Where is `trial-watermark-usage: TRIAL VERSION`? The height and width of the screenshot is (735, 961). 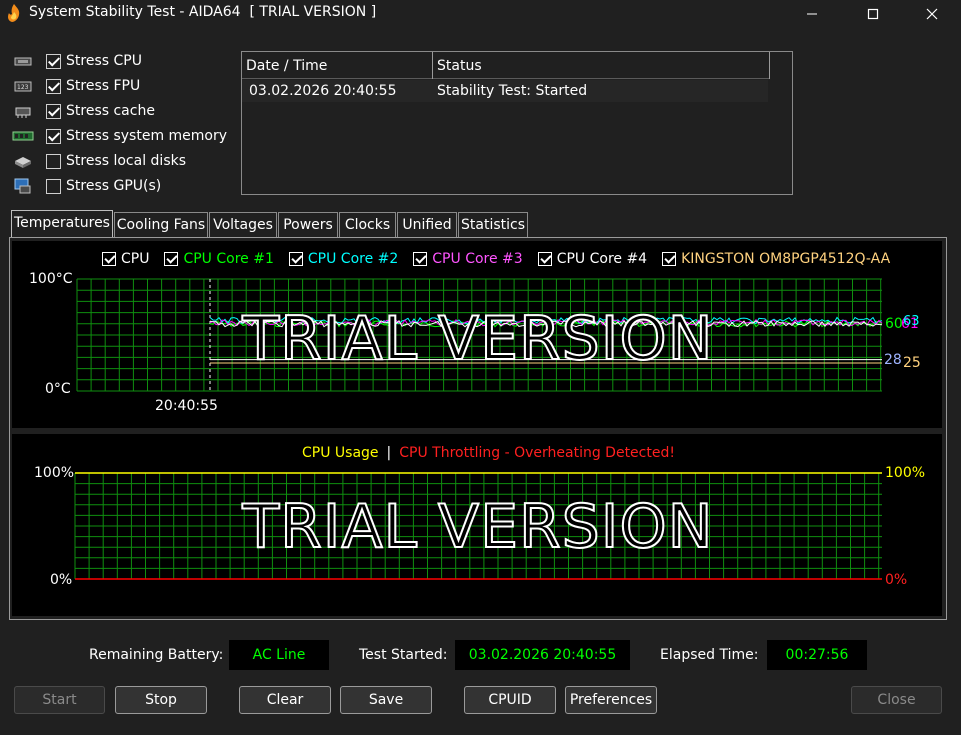
trial-watermark-usage: TRIAL VERSION is located at coordinates (477, 527).